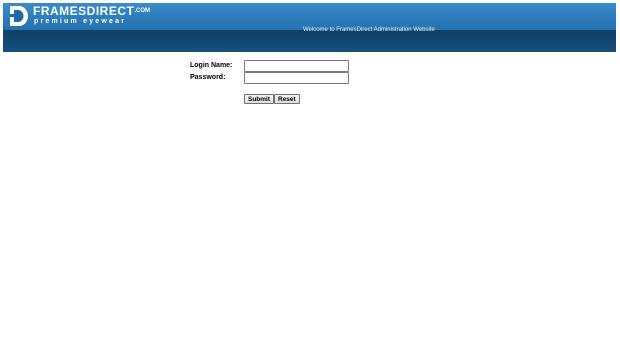  I want to click on logo-name: FRAMESDIRECT.COM, so click(91, 11).